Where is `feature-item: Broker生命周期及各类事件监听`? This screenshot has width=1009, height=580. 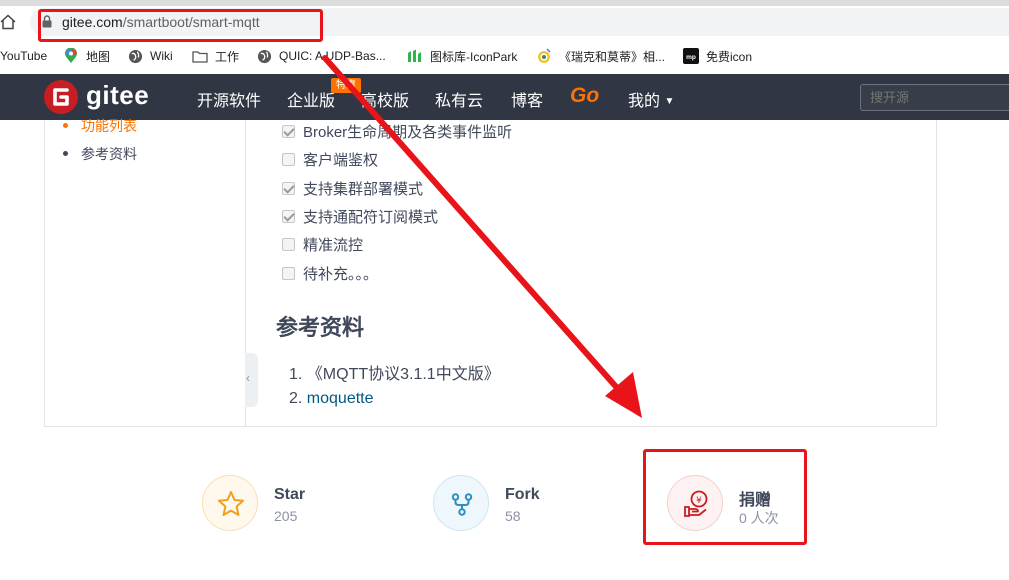 feature-item: Broker生命周期及各类事件监听 is located at coordinates (397, 131).